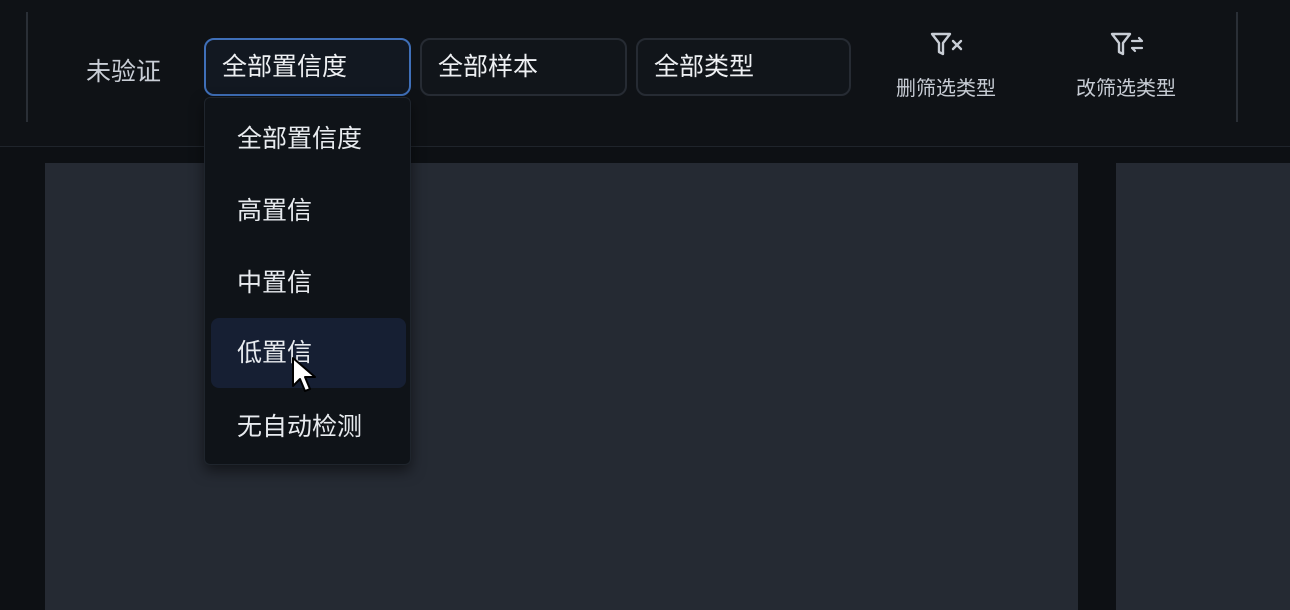 The image size is (1290, 610). I want to click on confidence-dropdown-menu: 全部置信度 高置信 中置信 低置信 无自动检测, so click(307, 281).